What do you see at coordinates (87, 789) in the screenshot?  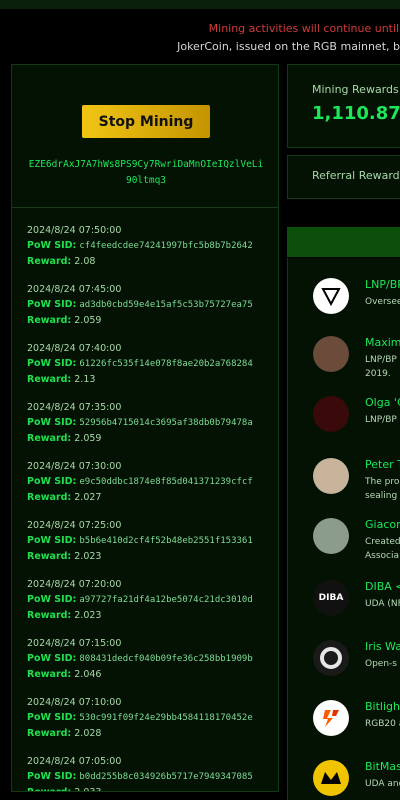 I see `record-reward: 2.033` at bounding box center [87, 789].